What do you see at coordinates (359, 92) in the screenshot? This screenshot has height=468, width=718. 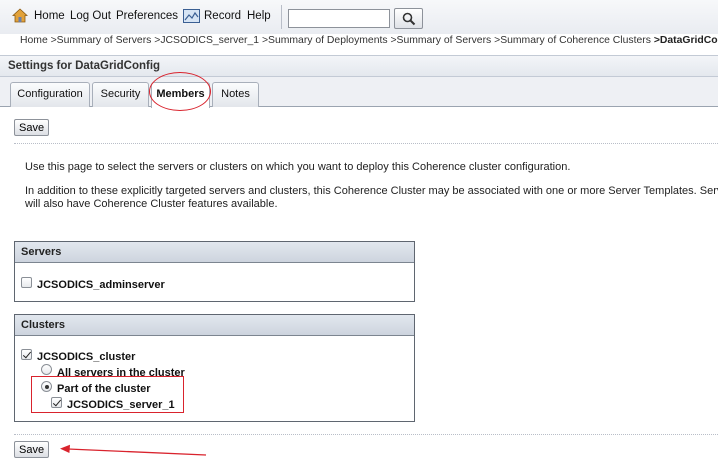 I see `tab-strip: Configuration Security Members Notes` at bounding box center [359, 92].